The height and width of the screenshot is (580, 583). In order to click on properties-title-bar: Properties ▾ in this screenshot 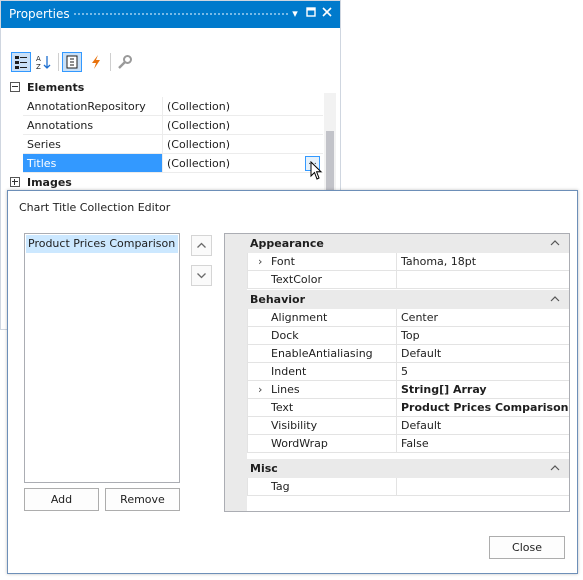, I will do `click(170, 14)`.